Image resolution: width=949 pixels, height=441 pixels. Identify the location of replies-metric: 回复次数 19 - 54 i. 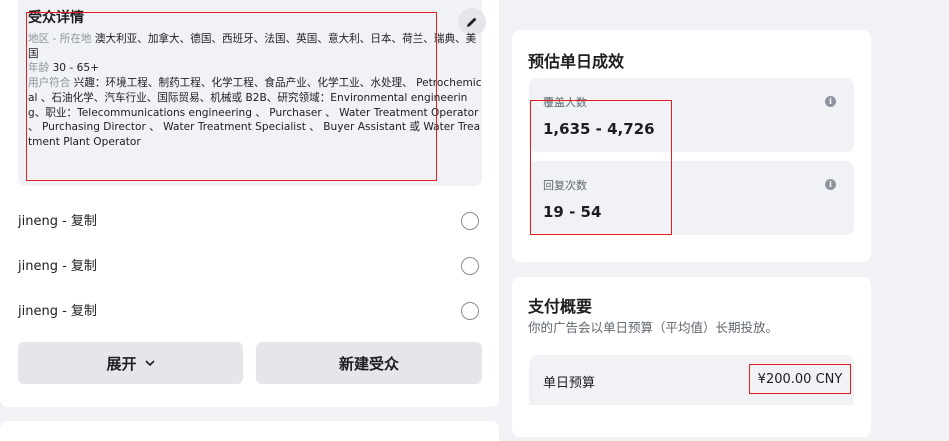
(691, 198).